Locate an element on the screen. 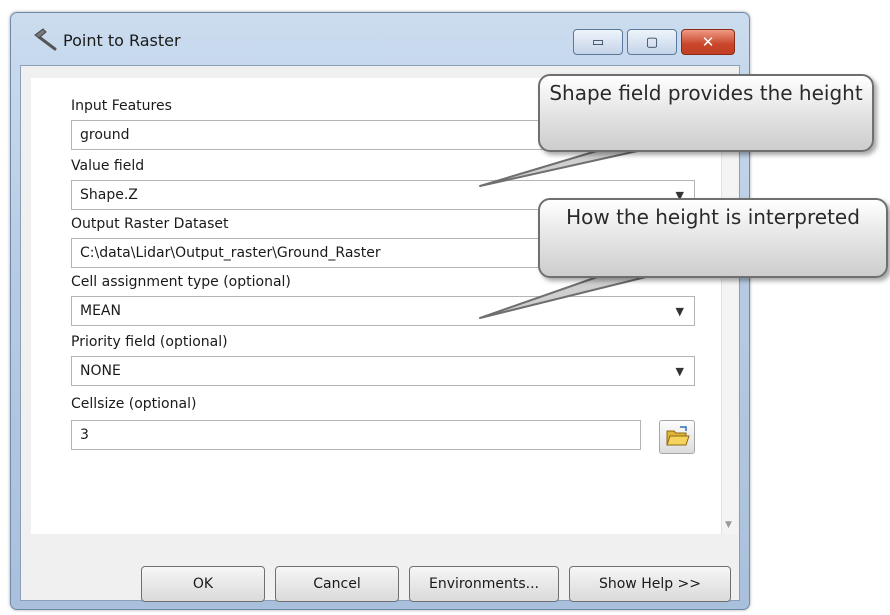  cell-assignment-value: MEAN is located at coordinates (100, 311).